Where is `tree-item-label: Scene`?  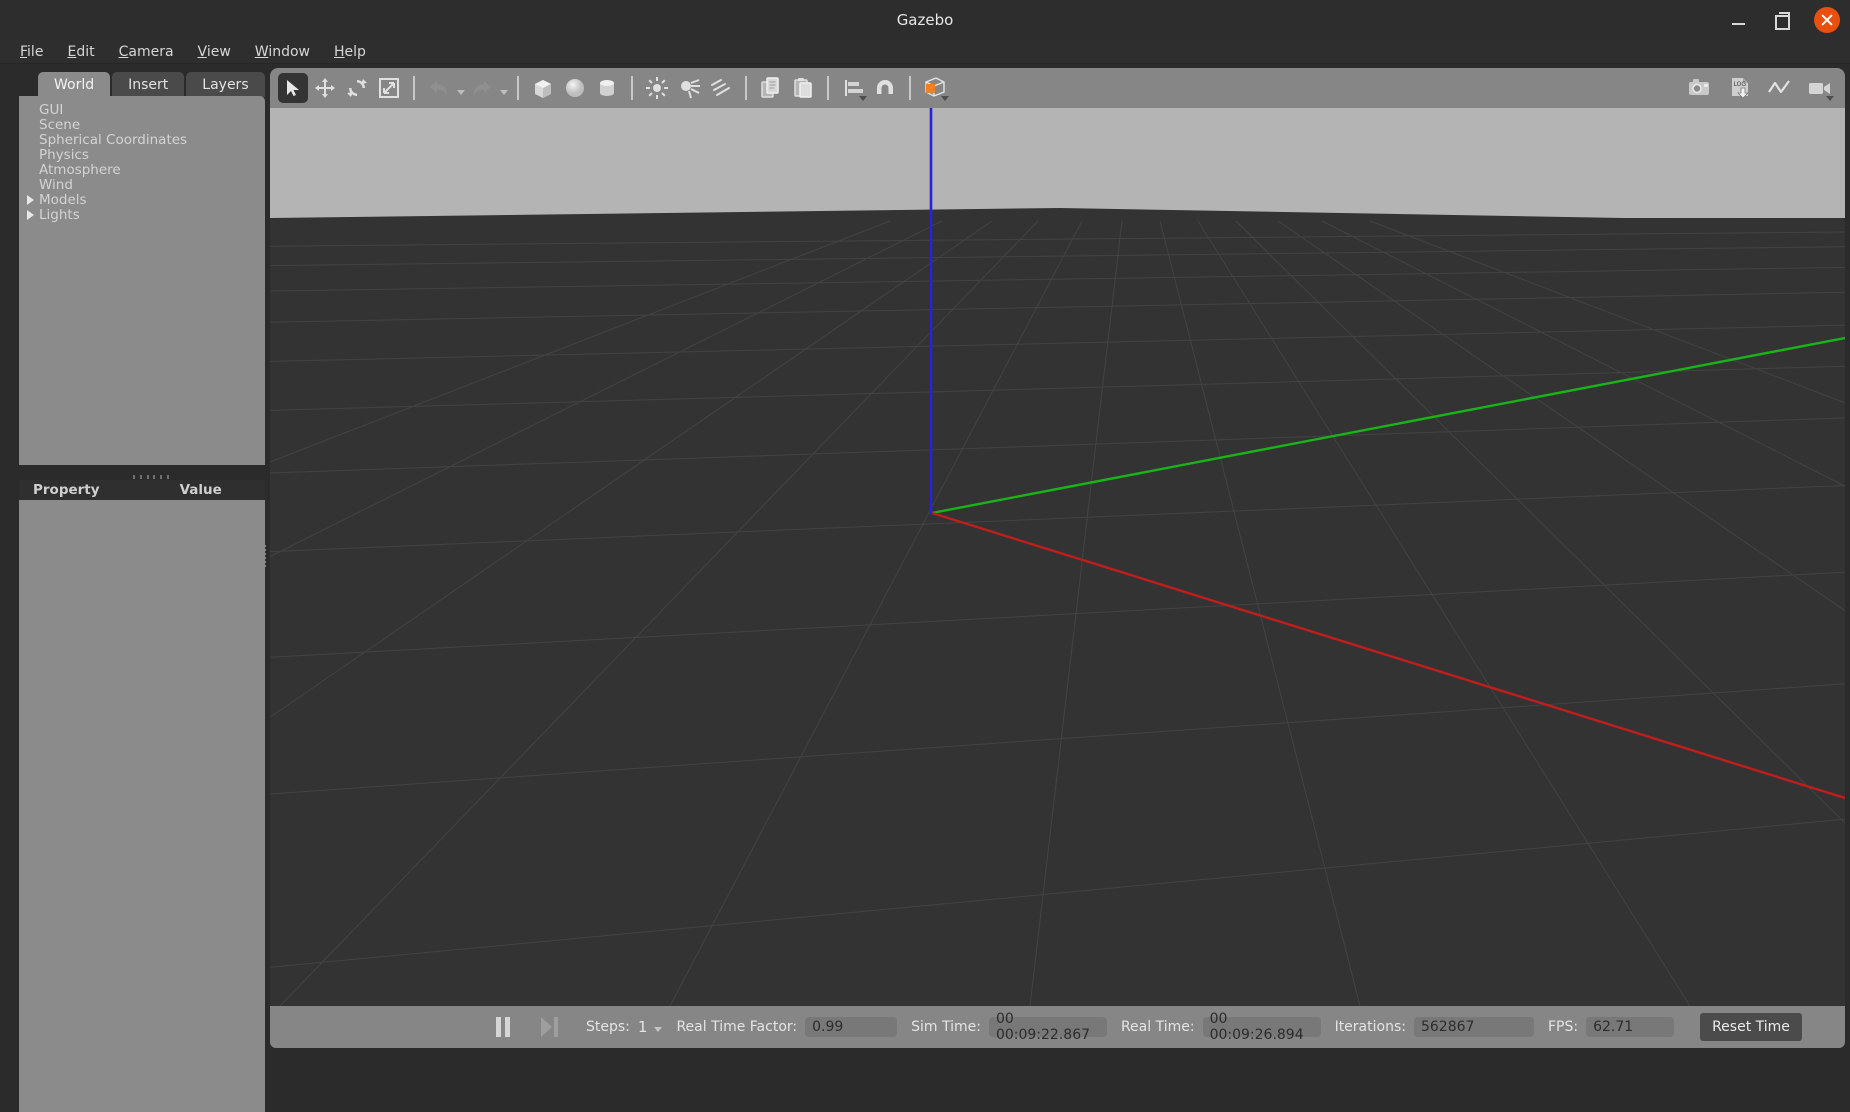 tree-item-label: Scene is located at coordinates (60, 124).